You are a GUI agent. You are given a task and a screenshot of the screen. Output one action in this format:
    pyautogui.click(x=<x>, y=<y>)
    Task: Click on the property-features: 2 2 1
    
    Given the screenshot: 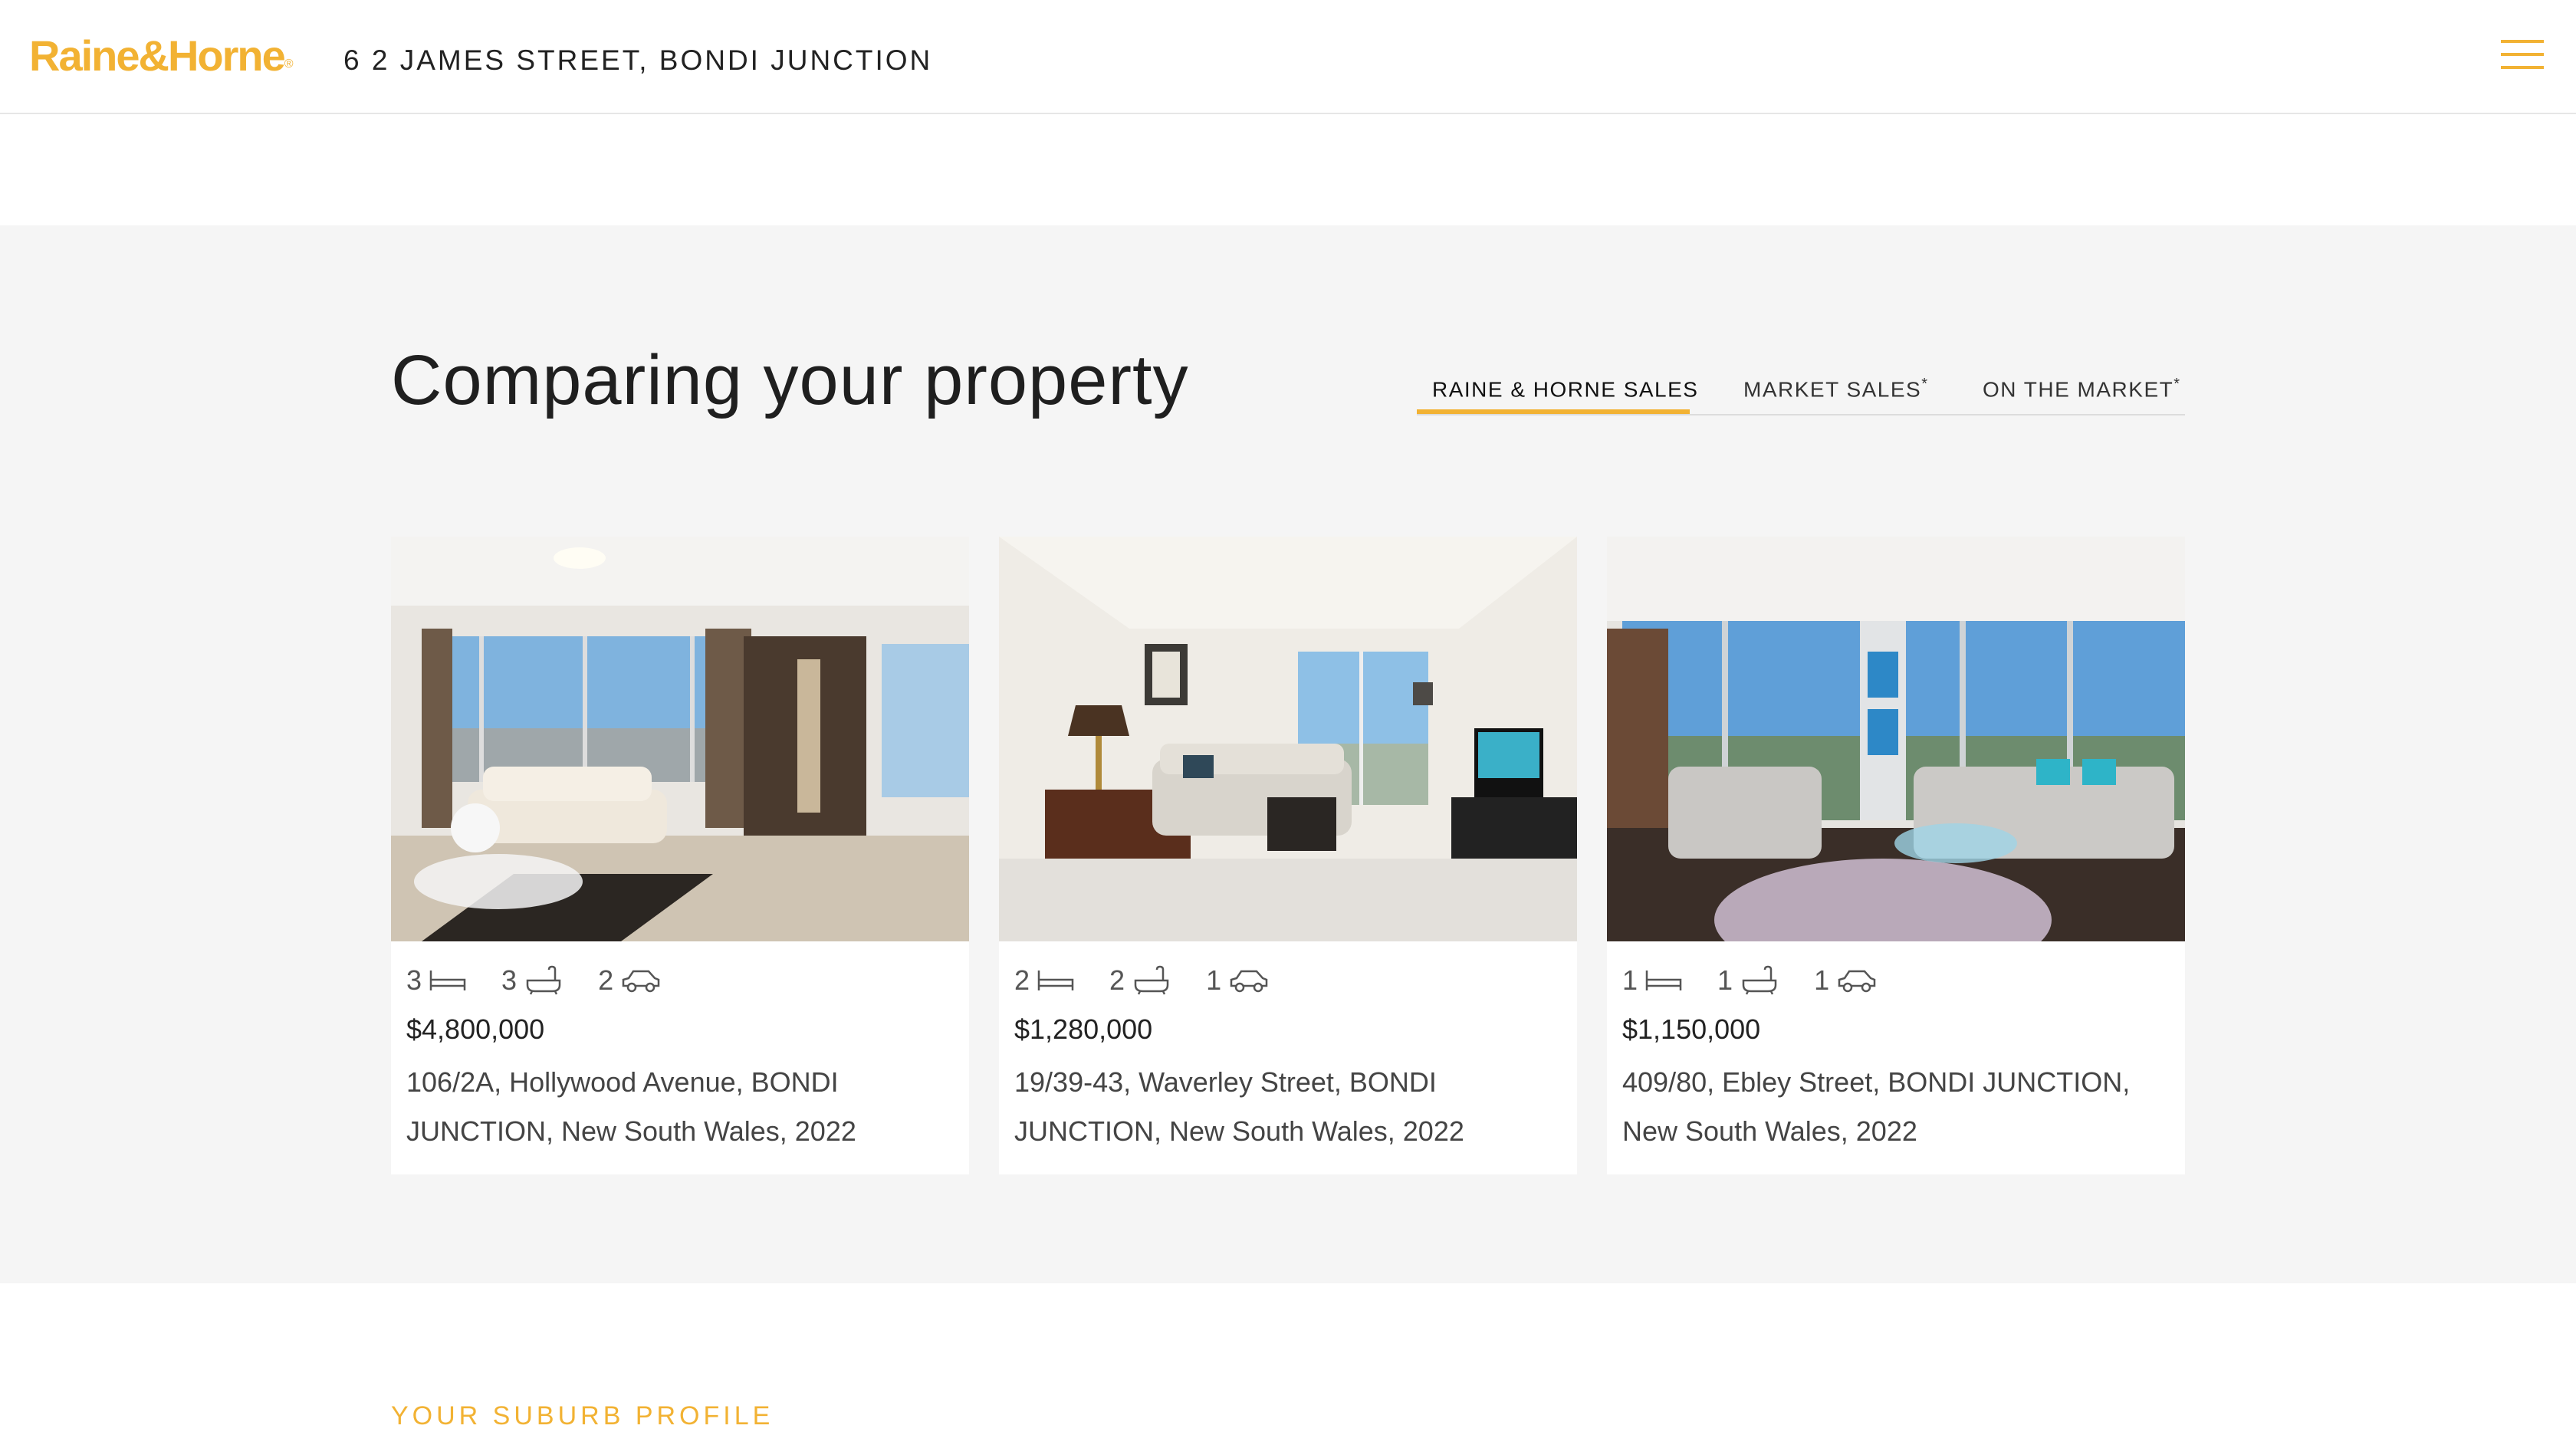 What is the action you would take?
    pyautogui.click(x=1155, y=983)
    